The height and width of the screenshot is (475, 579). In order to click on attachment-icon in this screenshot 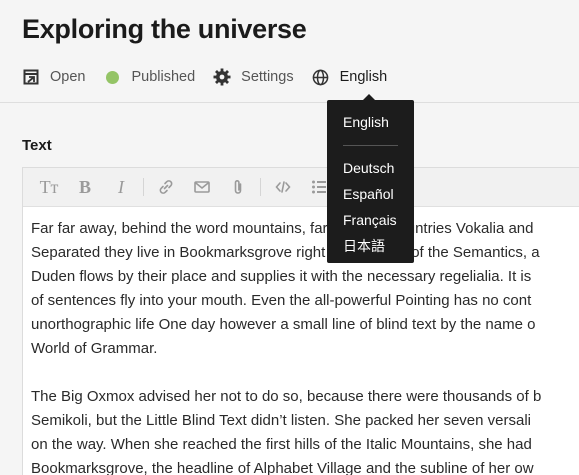, I will do `click(238, 187)`.